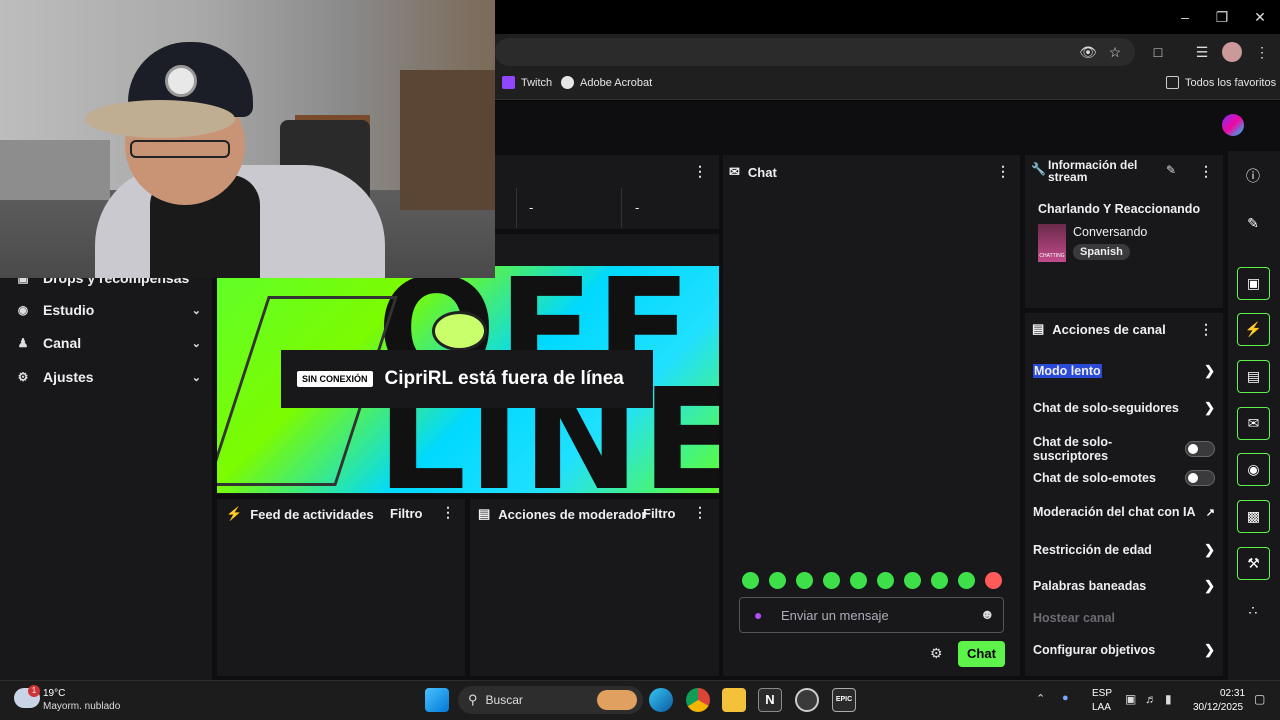 This screenshot has height=720, width=1280. What do you see at coordinates (1110, 232) in the screenshot?
I see `stream-category: Conversando` at bounding box center [1110, 232].